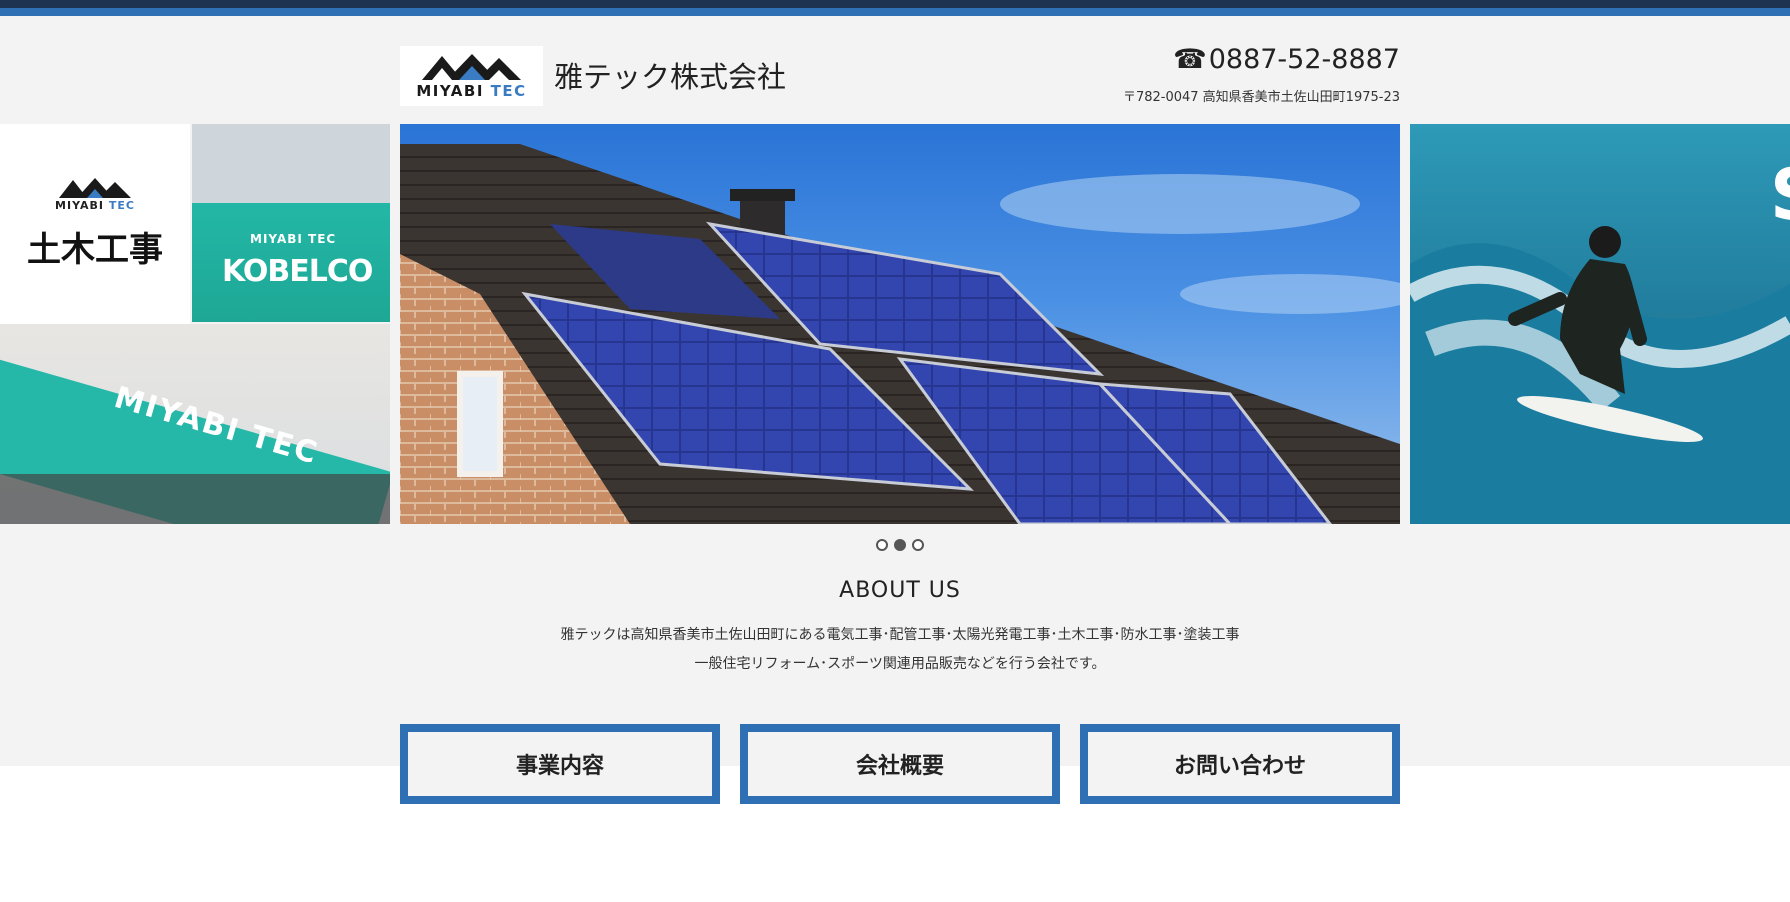  I want to click on about-heading: ABOUT US, so click(900, 590).